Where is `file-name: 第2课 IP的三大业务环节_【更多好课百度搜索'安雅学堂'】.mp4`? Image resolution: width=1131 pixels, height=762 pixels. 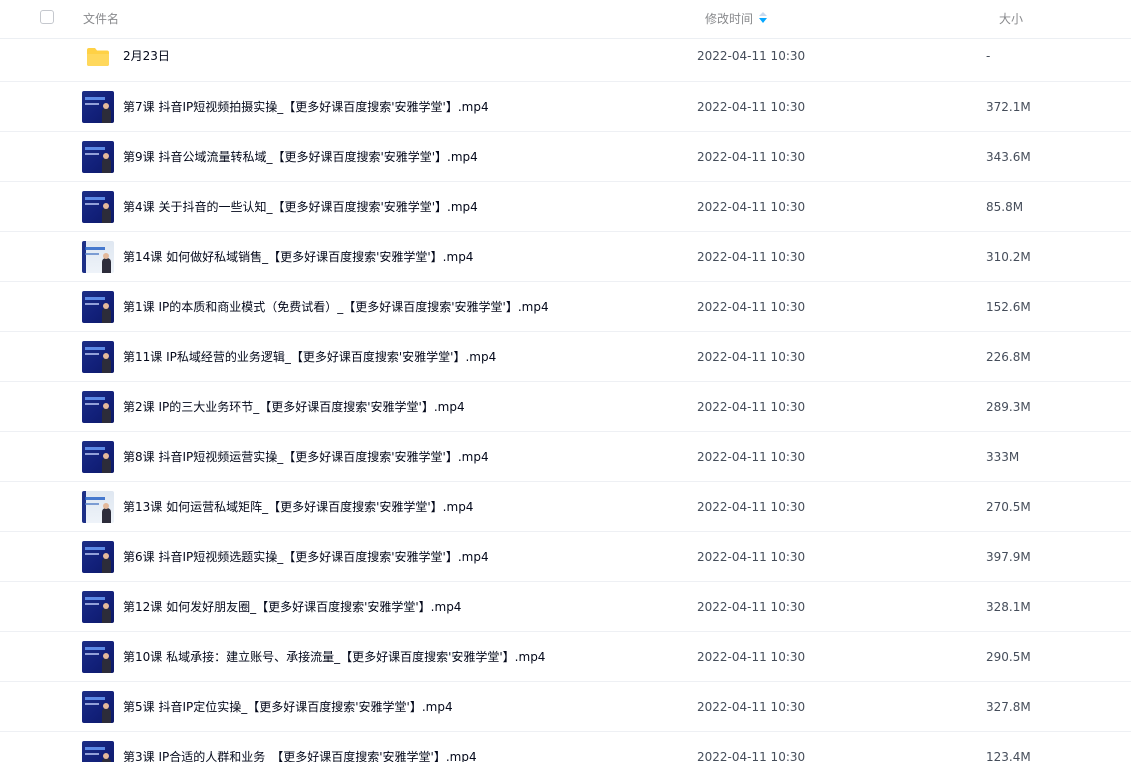 file-name: 第2课 IP的三大业务环节_【更多好课百度搜索'安雅学堂'】.mp4 is located at coordinates (294, 407).